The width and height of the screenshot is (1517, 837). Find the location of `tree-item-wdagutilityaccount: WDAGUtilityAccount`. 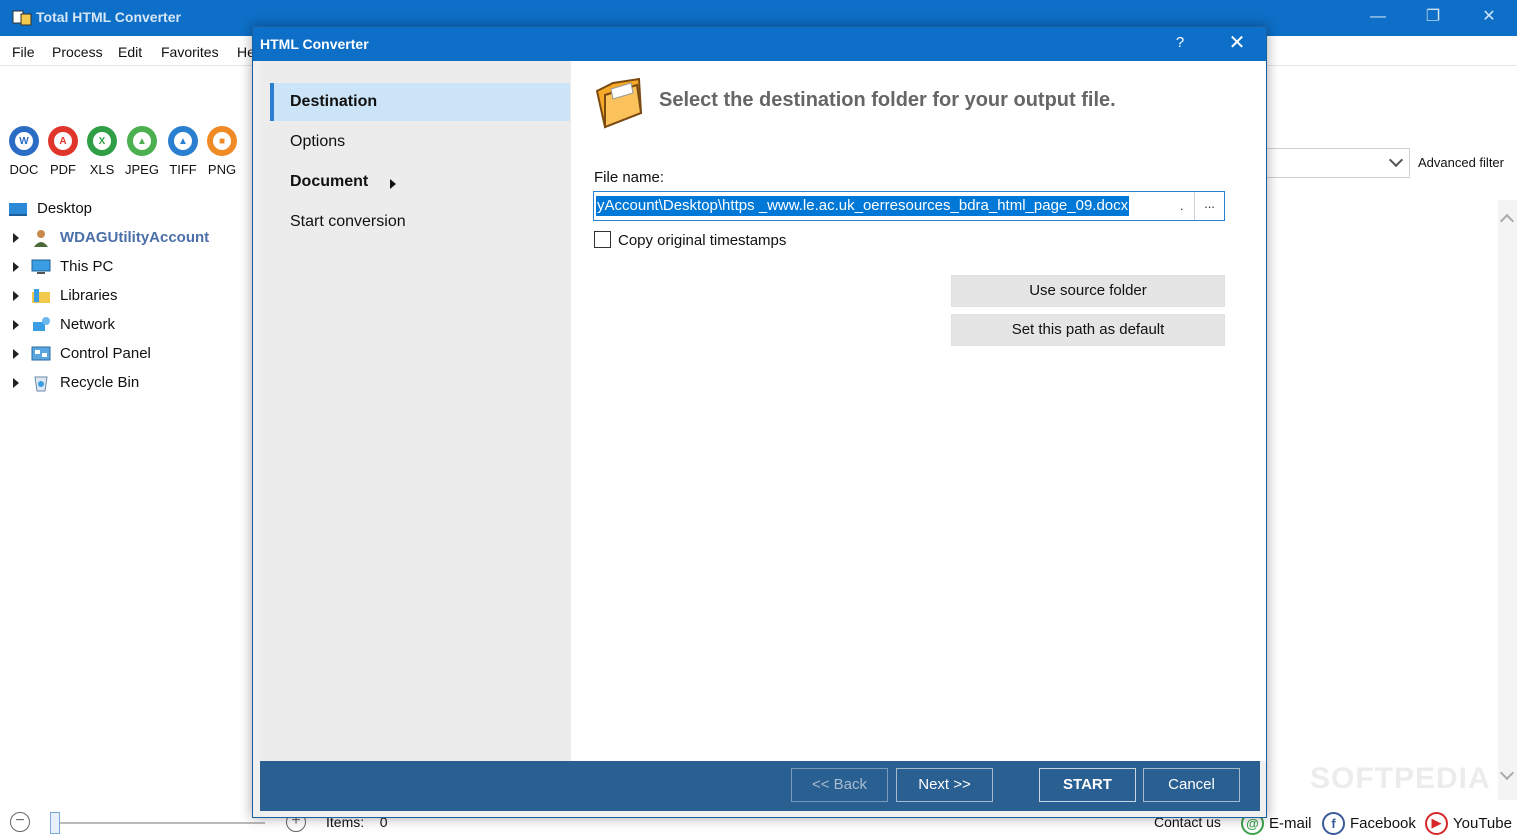

tree-item-wdagutilityaccount: WDAGUtilityAccount is located at coordinates (130, 238).